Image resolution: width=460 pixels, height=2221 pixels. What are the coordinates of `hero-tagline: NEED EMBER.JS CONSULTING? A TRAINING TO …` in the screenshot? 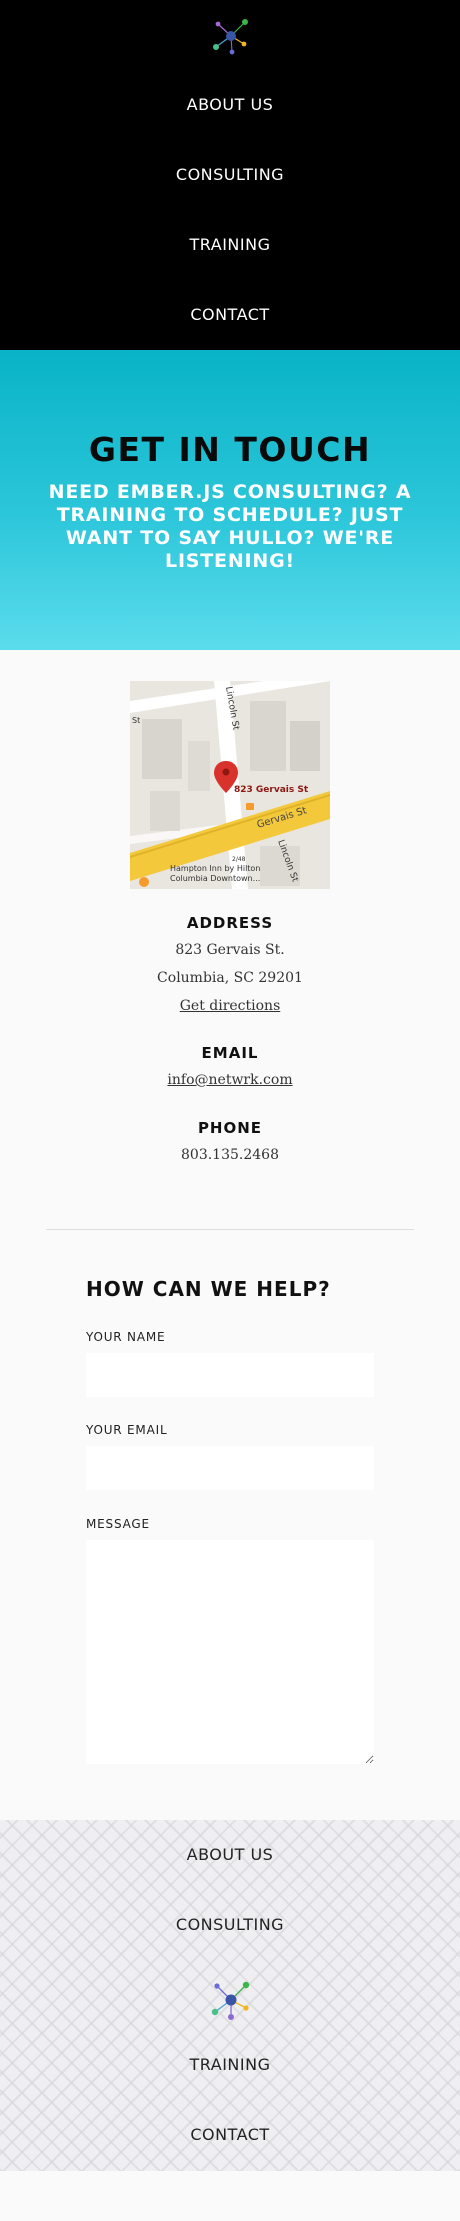 It's located at (230, 526).